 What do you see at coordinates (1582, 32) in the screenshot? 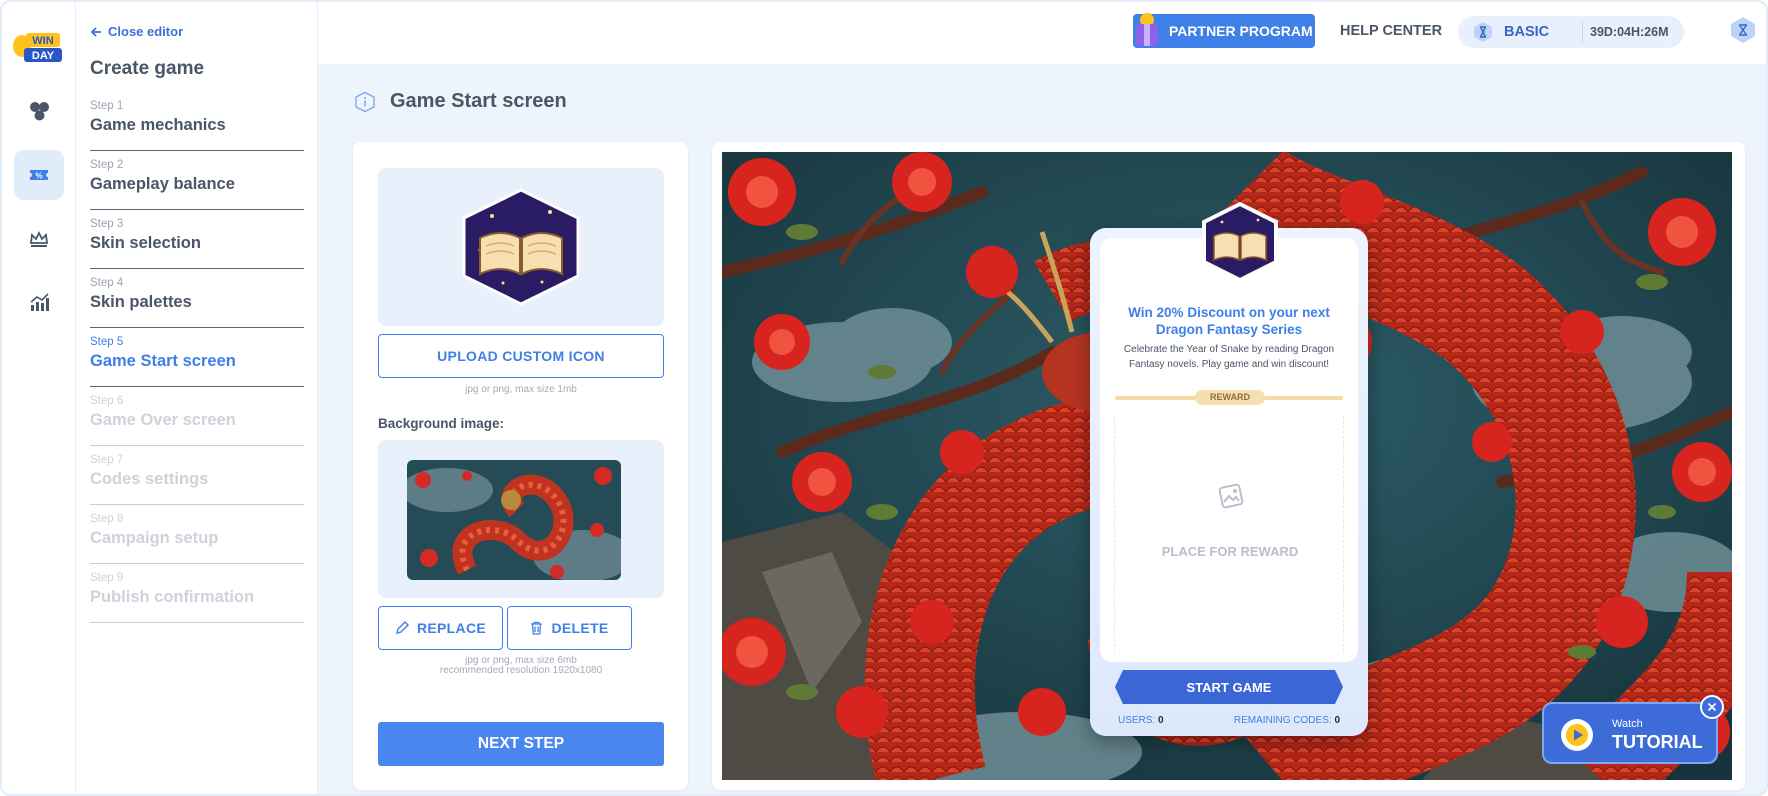
I see `plan-divider` at bounding box center [1582, 32].